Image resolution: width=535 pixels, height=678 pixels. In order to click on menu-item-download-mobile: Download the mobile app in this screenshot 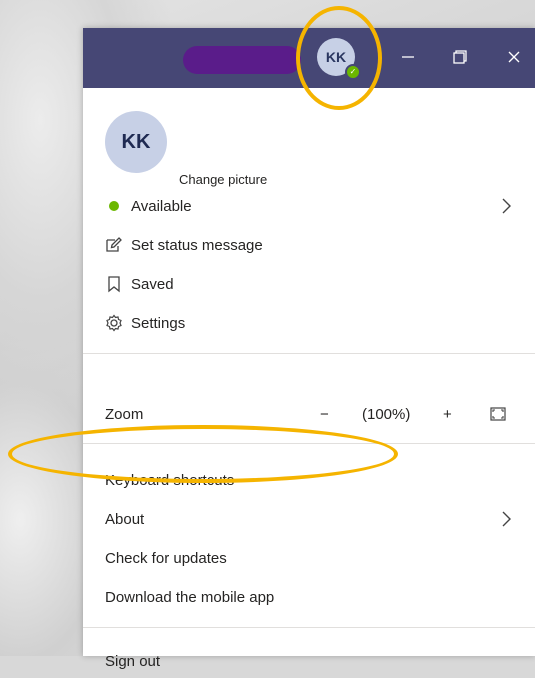, I will do `click(309, 597)`.